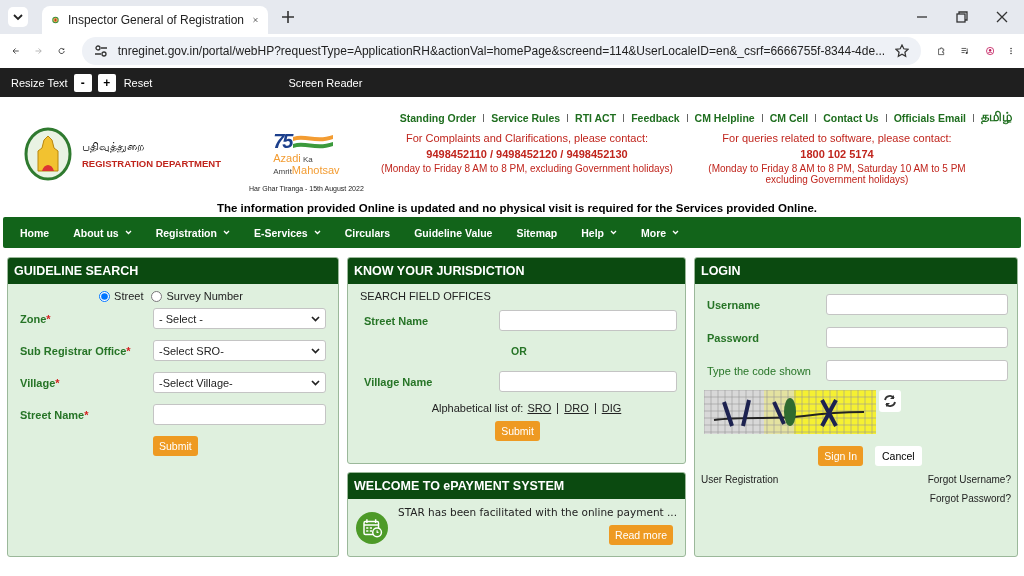 The height and width of the screenshot is (576, 1024). What do you see at coordinates (35, 232) in the screenshot?
I see `nav-item: Home` at bounding box center [35, 232].